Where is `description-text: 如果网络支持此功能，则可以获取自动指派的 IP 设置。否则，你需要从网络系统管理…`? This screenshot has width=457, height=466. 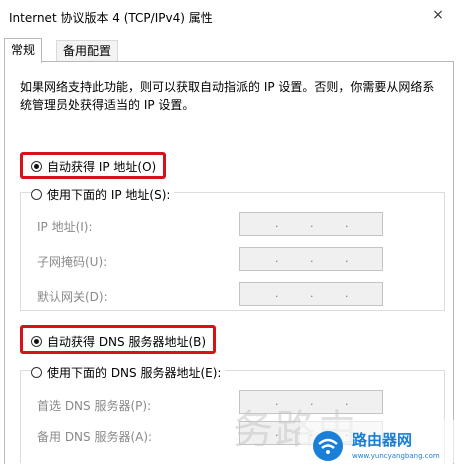
description-text: 如果网络支持此功能，则可以获取自动指派的 IP 设置。否则，你需要从网络系统管理… is located at coordinates (227, 96).